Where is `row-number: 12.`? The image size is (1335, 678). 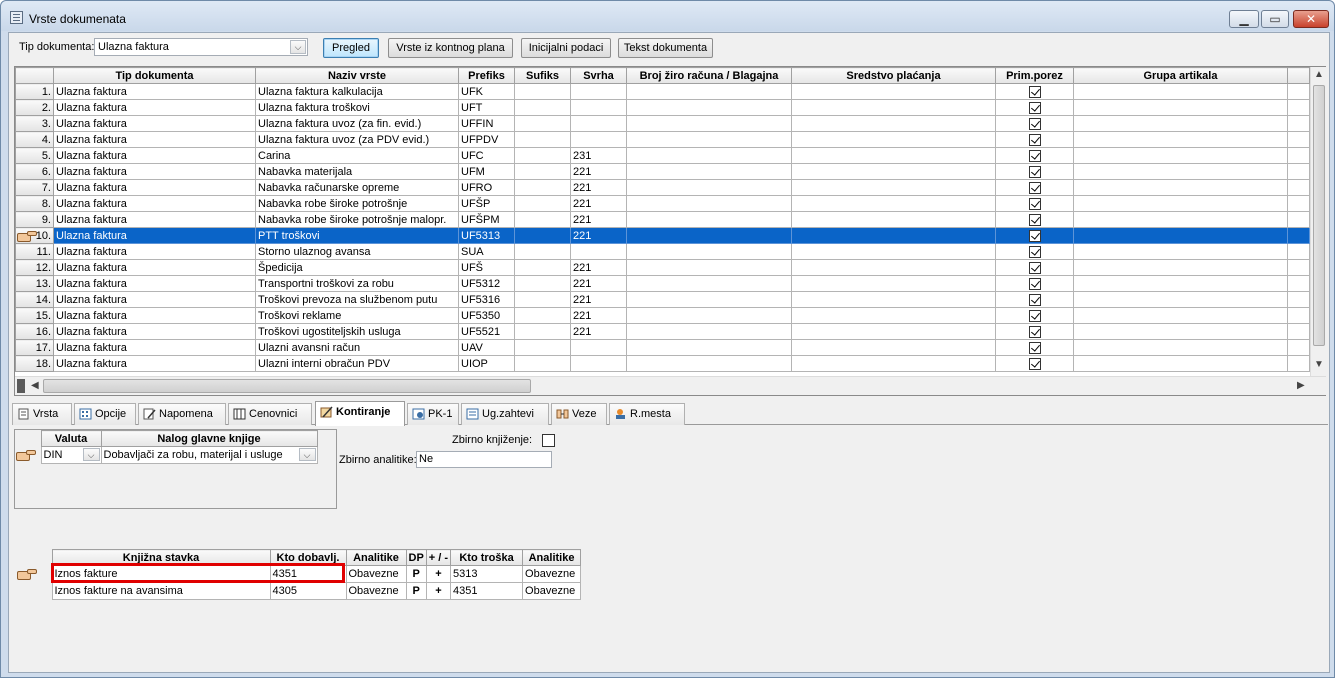 row-number: 12. is located at coordinates (34, 267).